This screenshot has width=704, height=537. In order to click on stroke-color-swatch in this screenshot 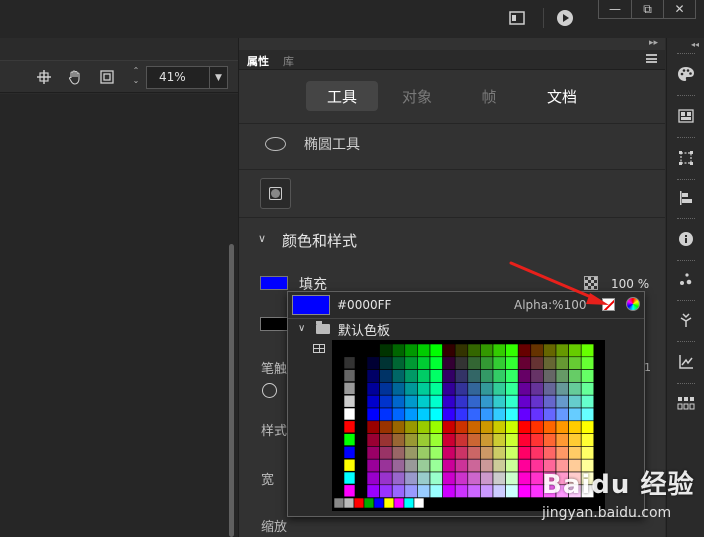, I will do `click(274, 324)`.